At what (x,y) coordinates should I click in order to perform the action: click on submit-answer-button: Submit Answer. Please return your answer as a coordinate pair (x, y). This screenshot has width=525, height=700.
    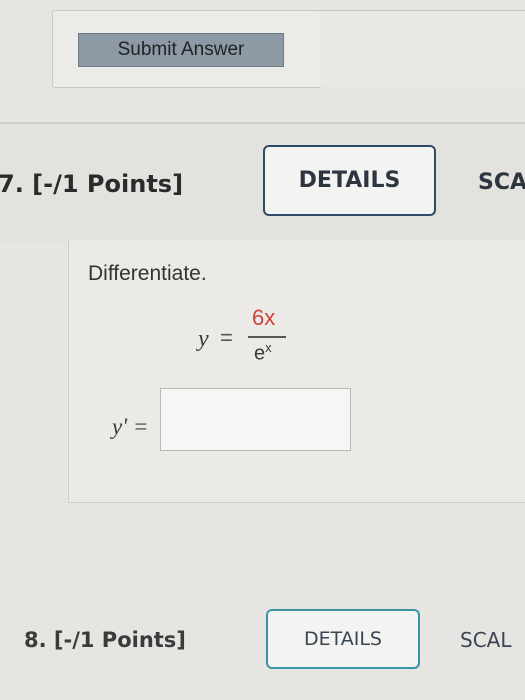
    Looking at the image, I should click on (181, 50).